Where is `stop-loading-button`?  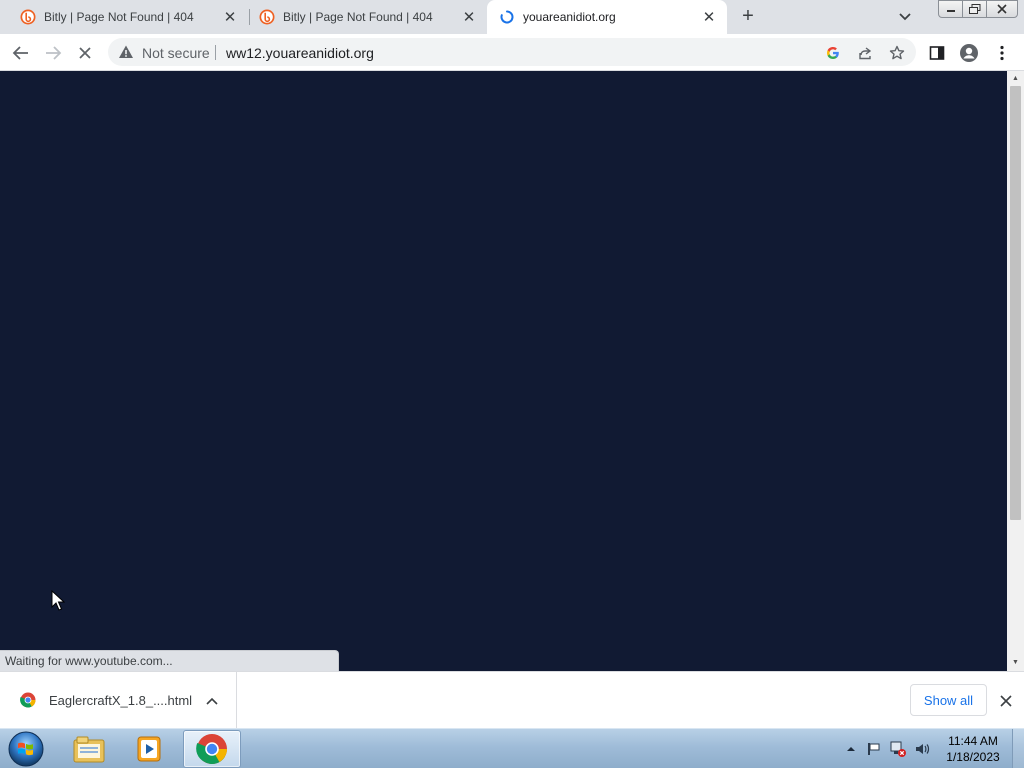
stop-loading-button is located at coordinates (85, 53).